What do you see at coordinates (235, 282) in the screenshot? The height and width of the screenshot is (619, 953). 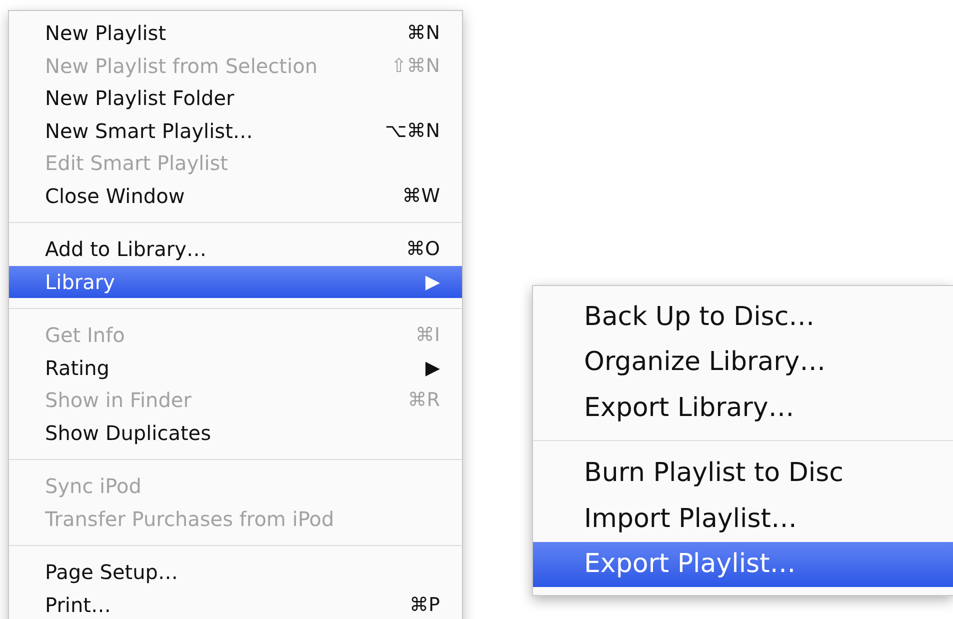 I see `menu-item: Library ▶` at bounding box center [235, 282].